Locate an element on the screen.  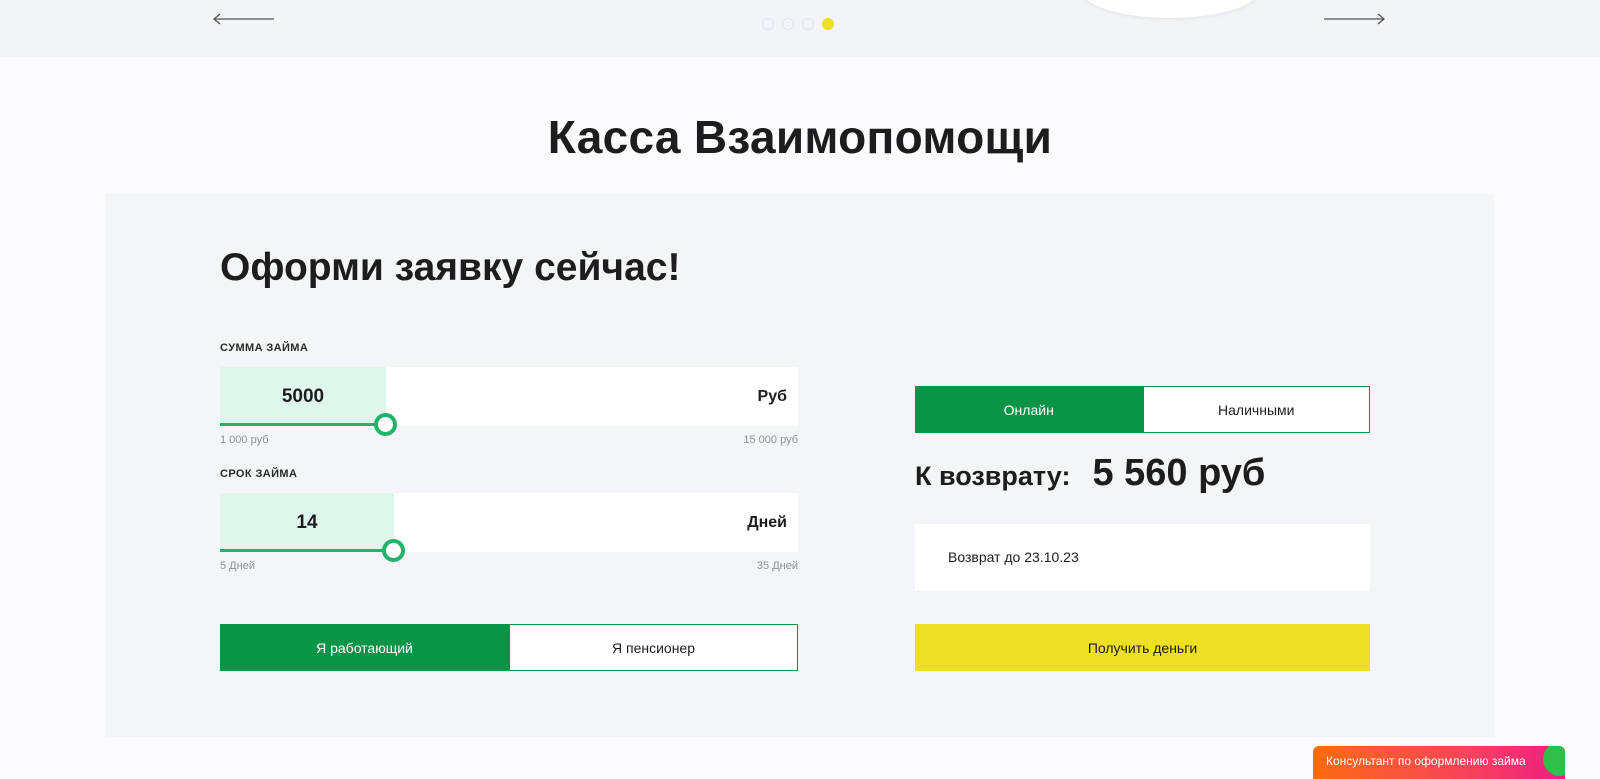
form-heading: Оформи заявку сейчас! is located at coordinates (450, 267).